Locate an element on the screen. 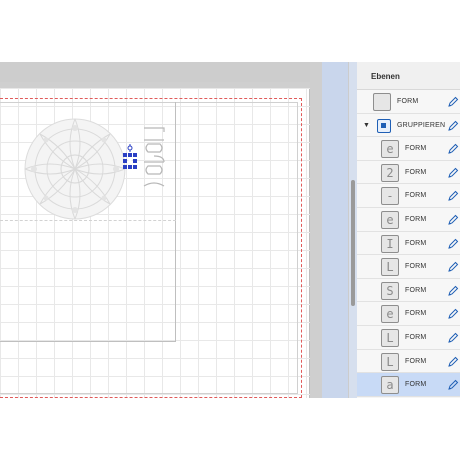 This screenshot has height=460, width=460. layer-thumbnail: 2 is located at coordinates (390, 172).